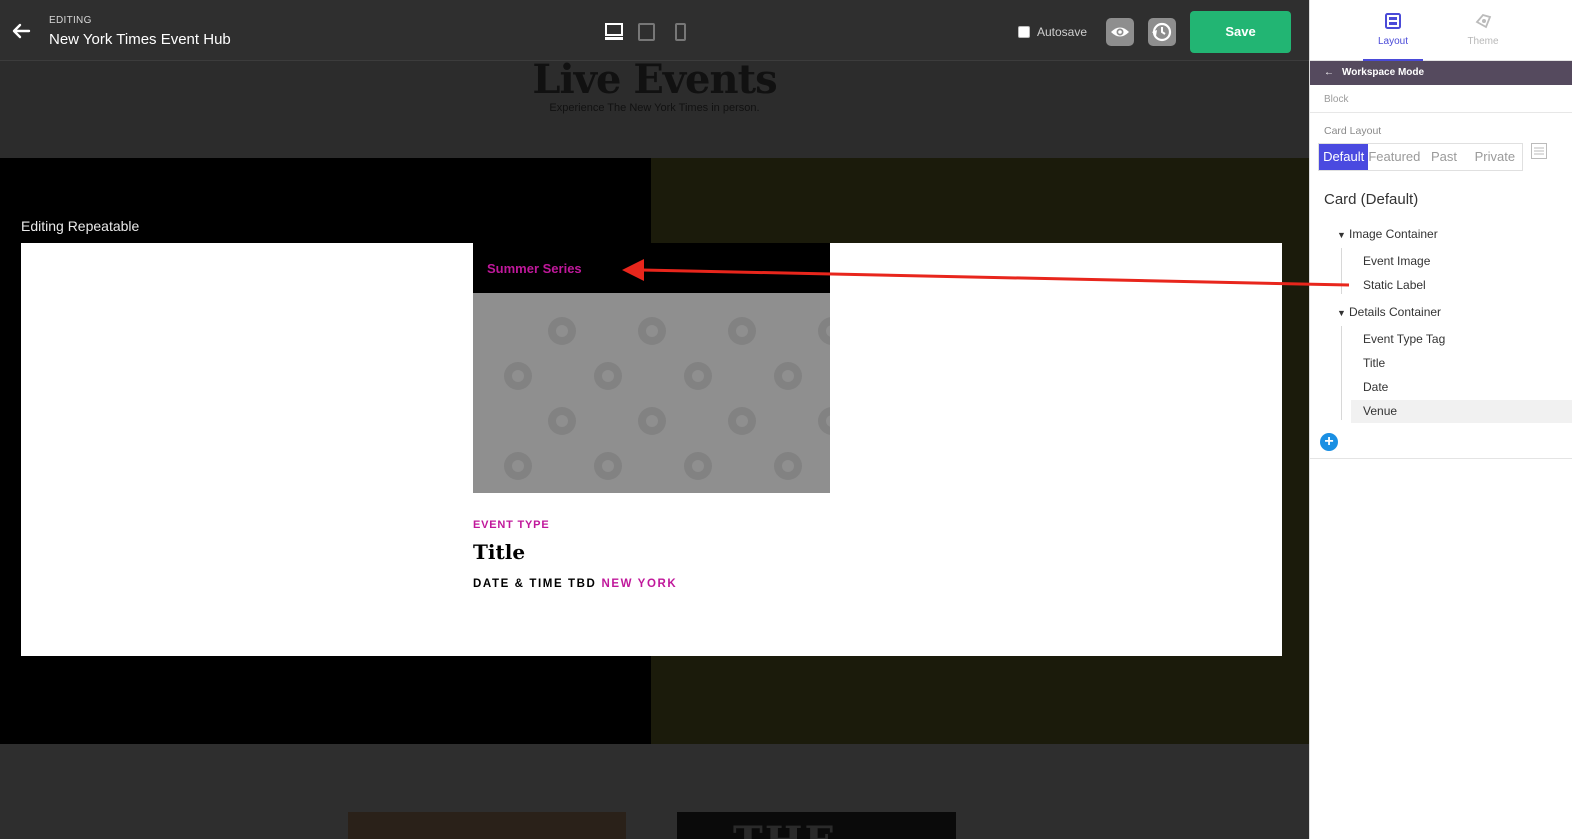 This screenshot has height=839, width=1572. I want to click on autosave-label: Autosave, so click(1062, 32).